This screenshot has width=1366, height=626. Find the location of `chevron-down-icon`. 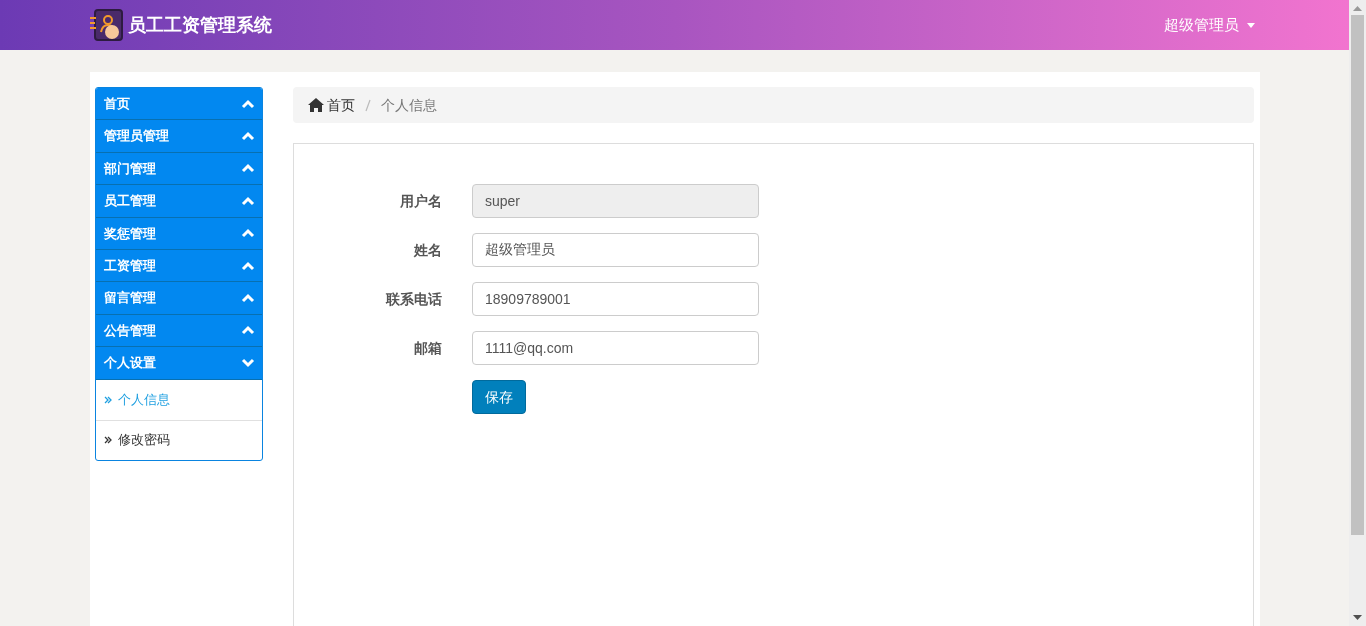

chevron-down-icon is located at coordinates (248, 362).